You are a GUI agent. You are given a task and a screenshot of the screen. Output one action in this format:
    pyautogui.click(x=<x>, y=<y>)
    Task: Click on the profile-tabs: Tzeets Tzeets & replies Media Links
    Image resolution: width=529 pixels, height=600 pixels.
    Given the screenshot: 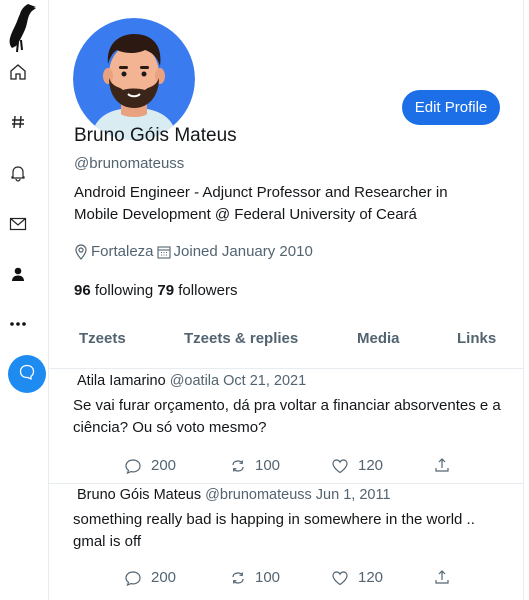 What is the action you would take?
    pyautogui.click(x=286, y=345)
    